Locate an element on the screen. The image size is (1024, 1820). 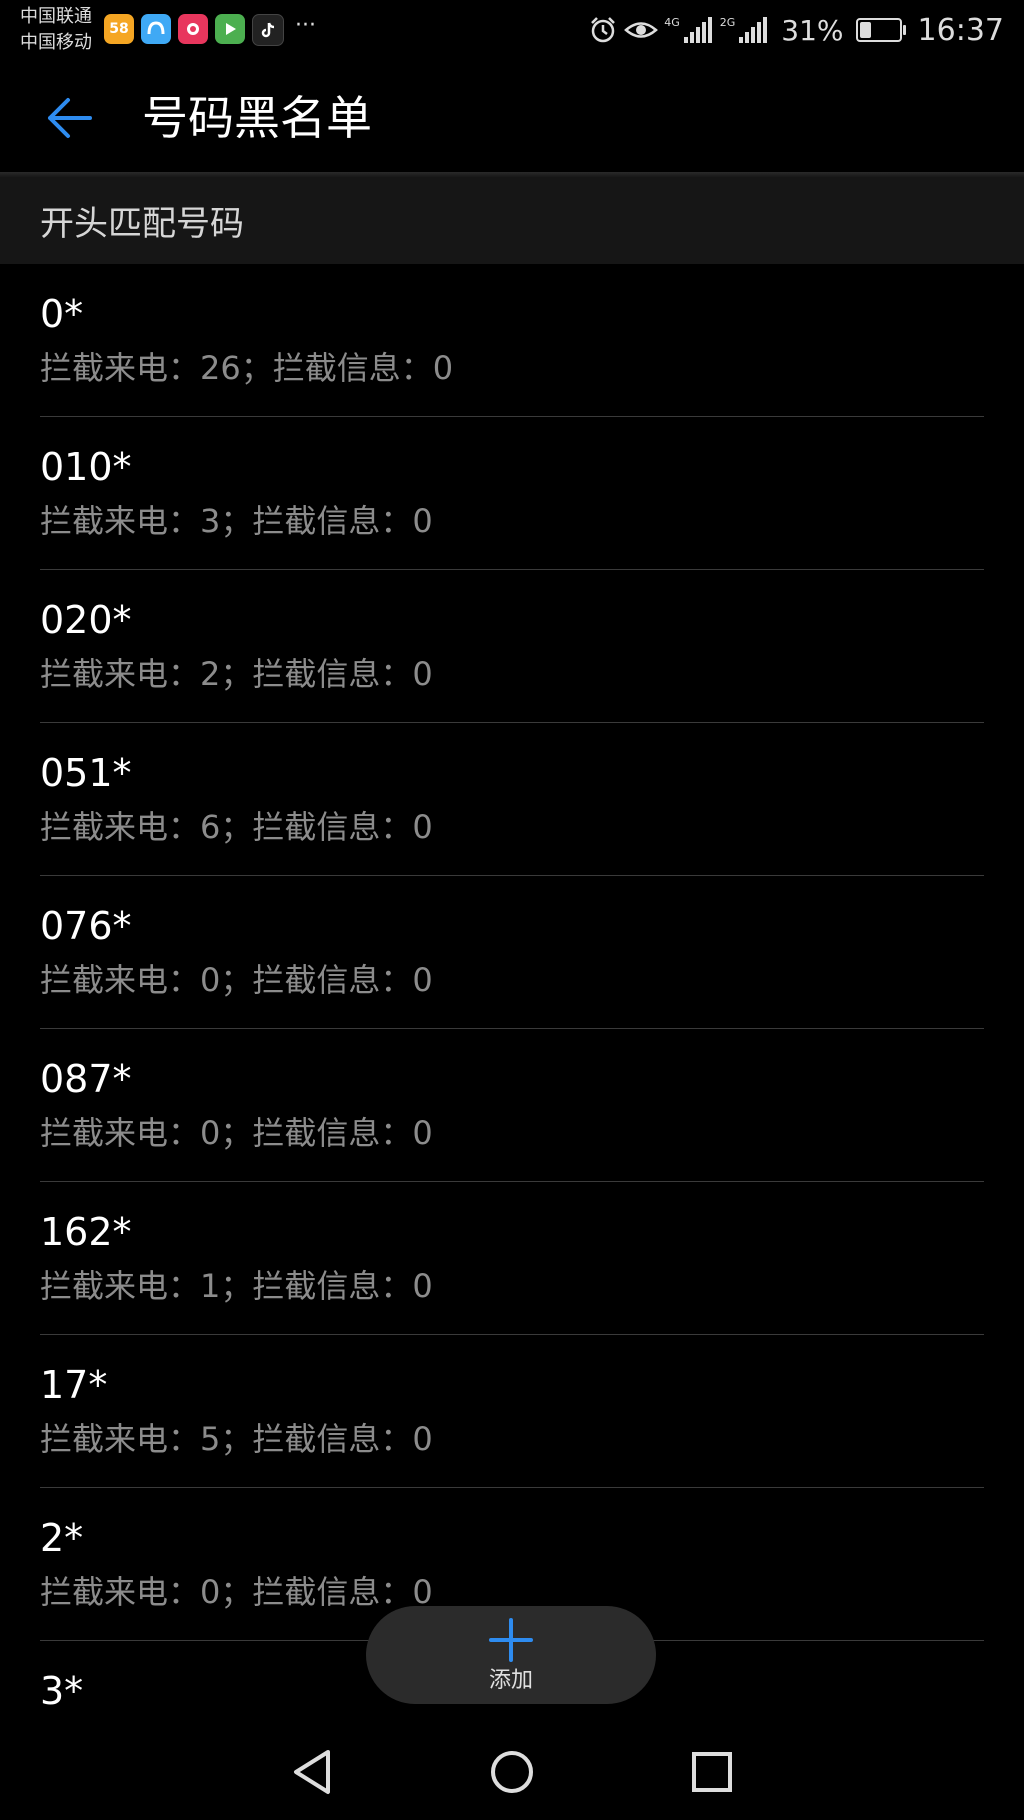
battery-icon is located at coordinates (880, 30).